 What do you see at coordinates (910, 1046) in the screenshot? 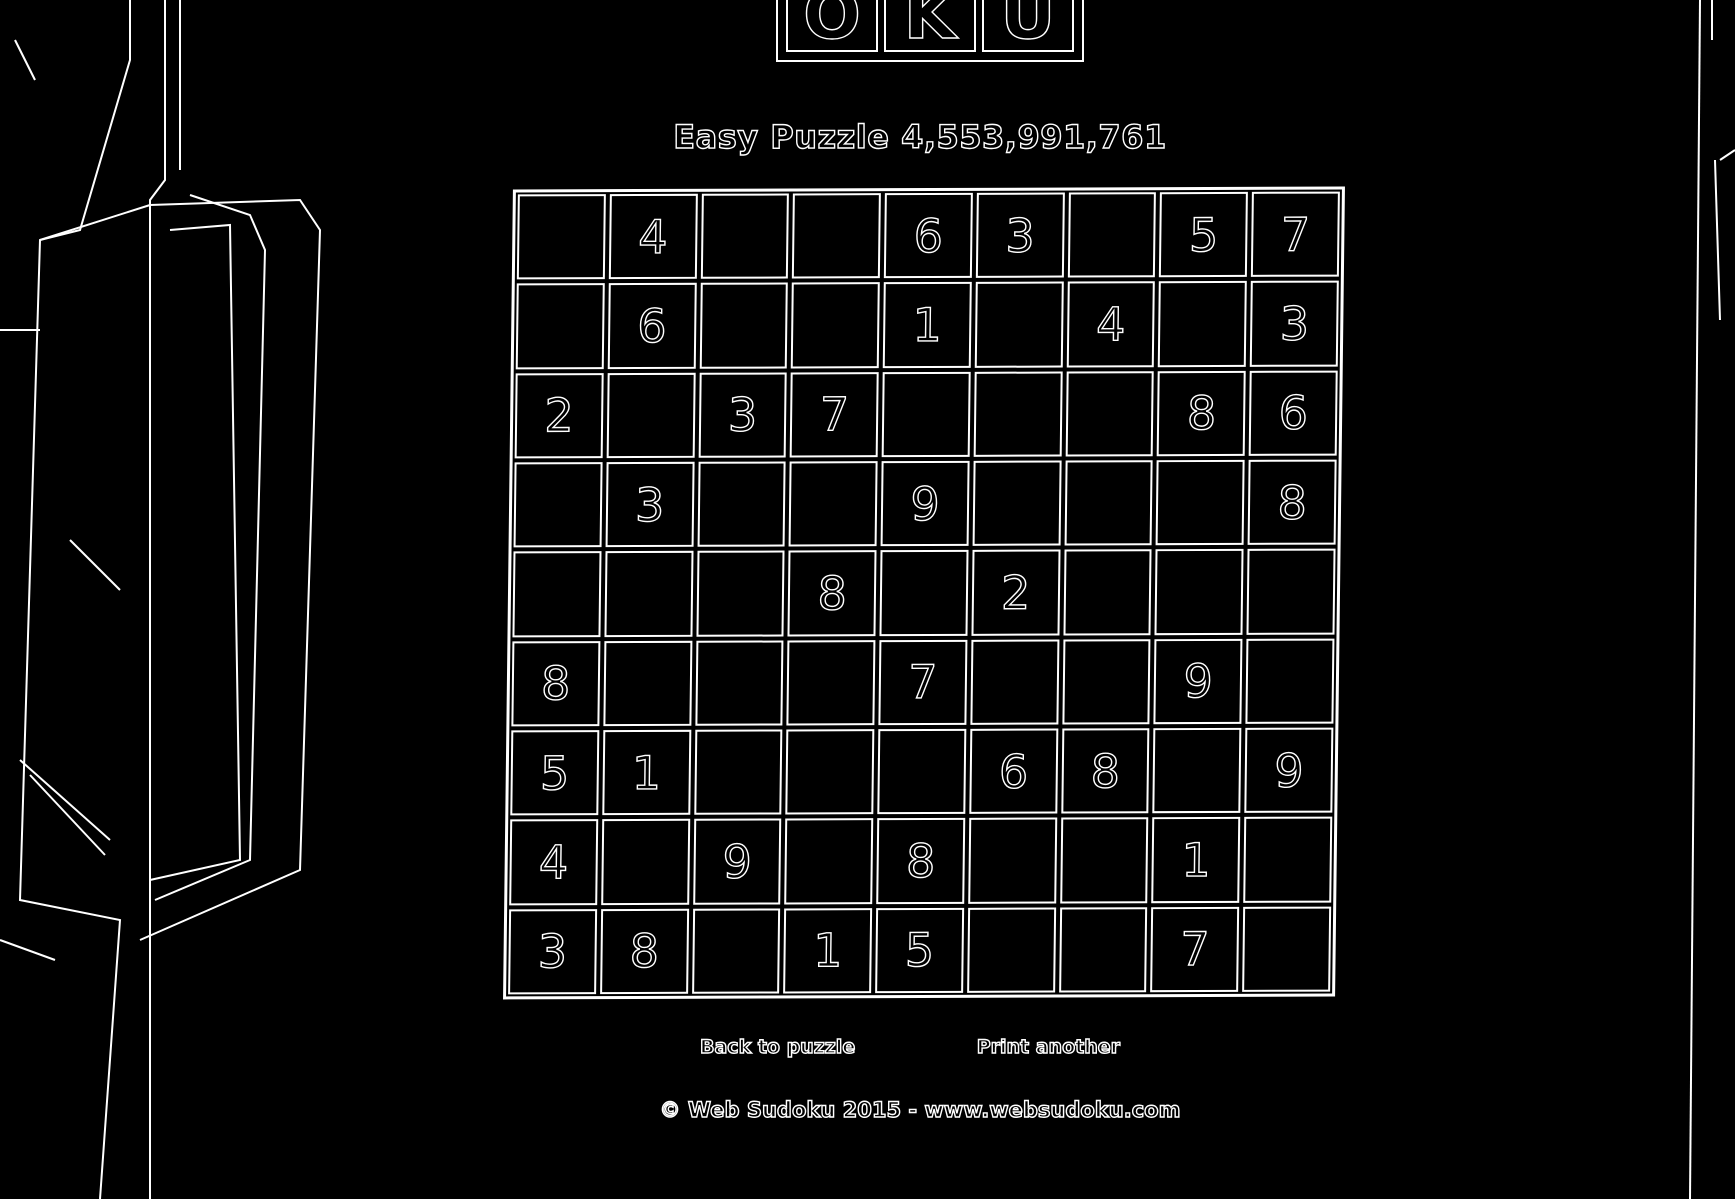
I see `puzzle-links: Back to puzzle Print another` at bounding box center [910, 1046].